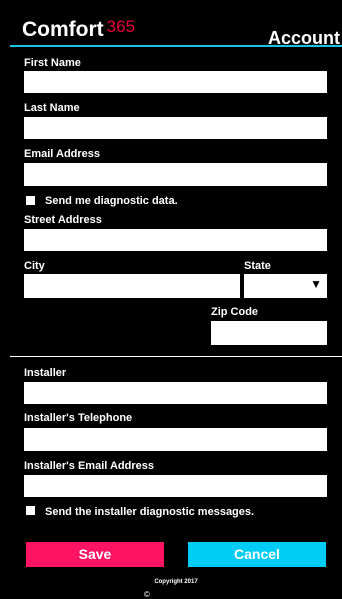 This screenshot has height=599, width=342. Describe the element at coordinates (175, 439) in the screenshot. I see `installer-phone-field` at that location.